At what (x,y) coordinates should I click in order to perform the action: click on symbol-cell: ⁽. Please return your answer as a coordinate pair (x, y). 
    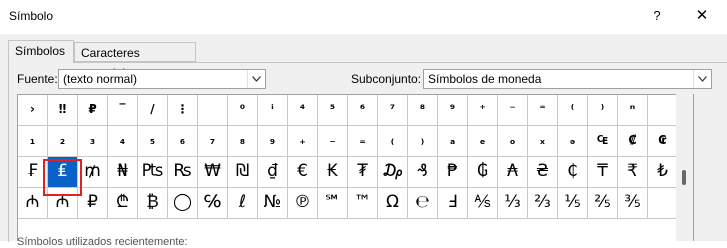
    Looking at the image, I should click on (573, 110).